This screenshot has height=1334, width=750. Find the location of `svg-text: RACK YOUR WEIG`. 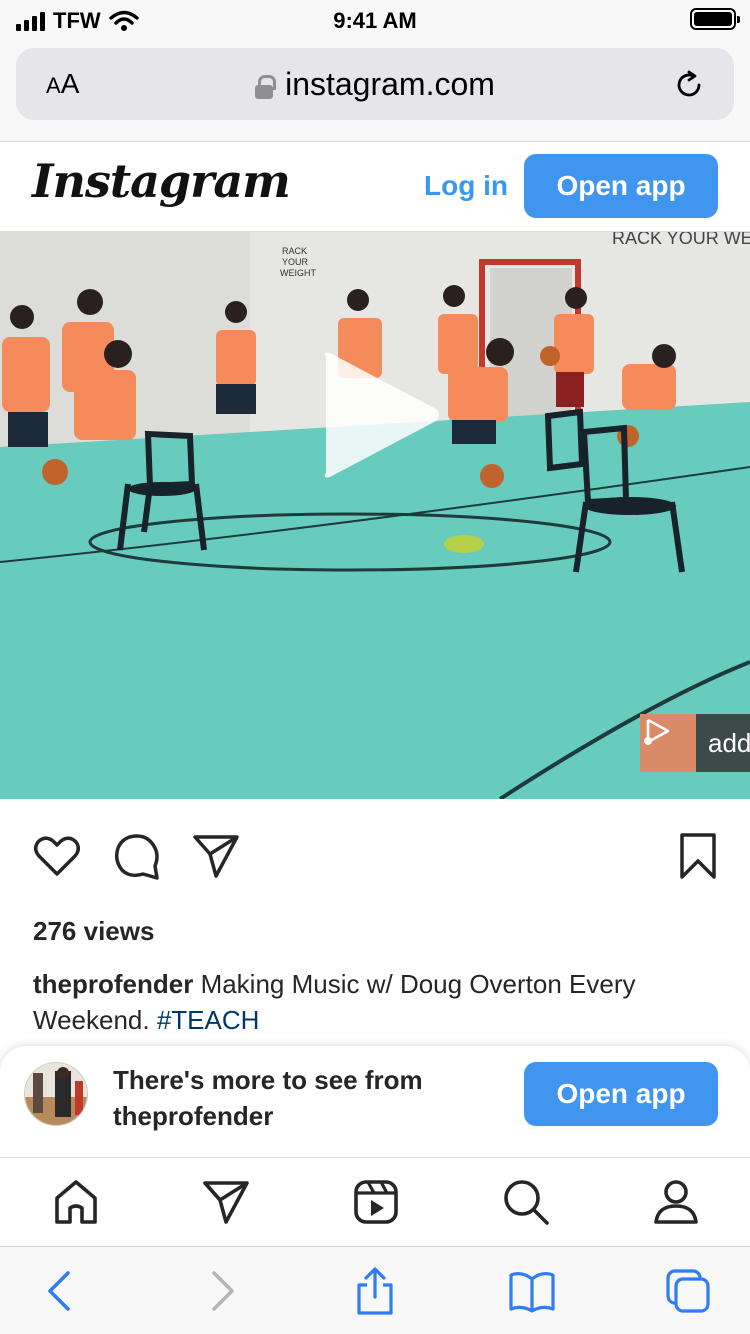

svg-text: RACK YOUR WEIG is located at coordinates (681, 240).